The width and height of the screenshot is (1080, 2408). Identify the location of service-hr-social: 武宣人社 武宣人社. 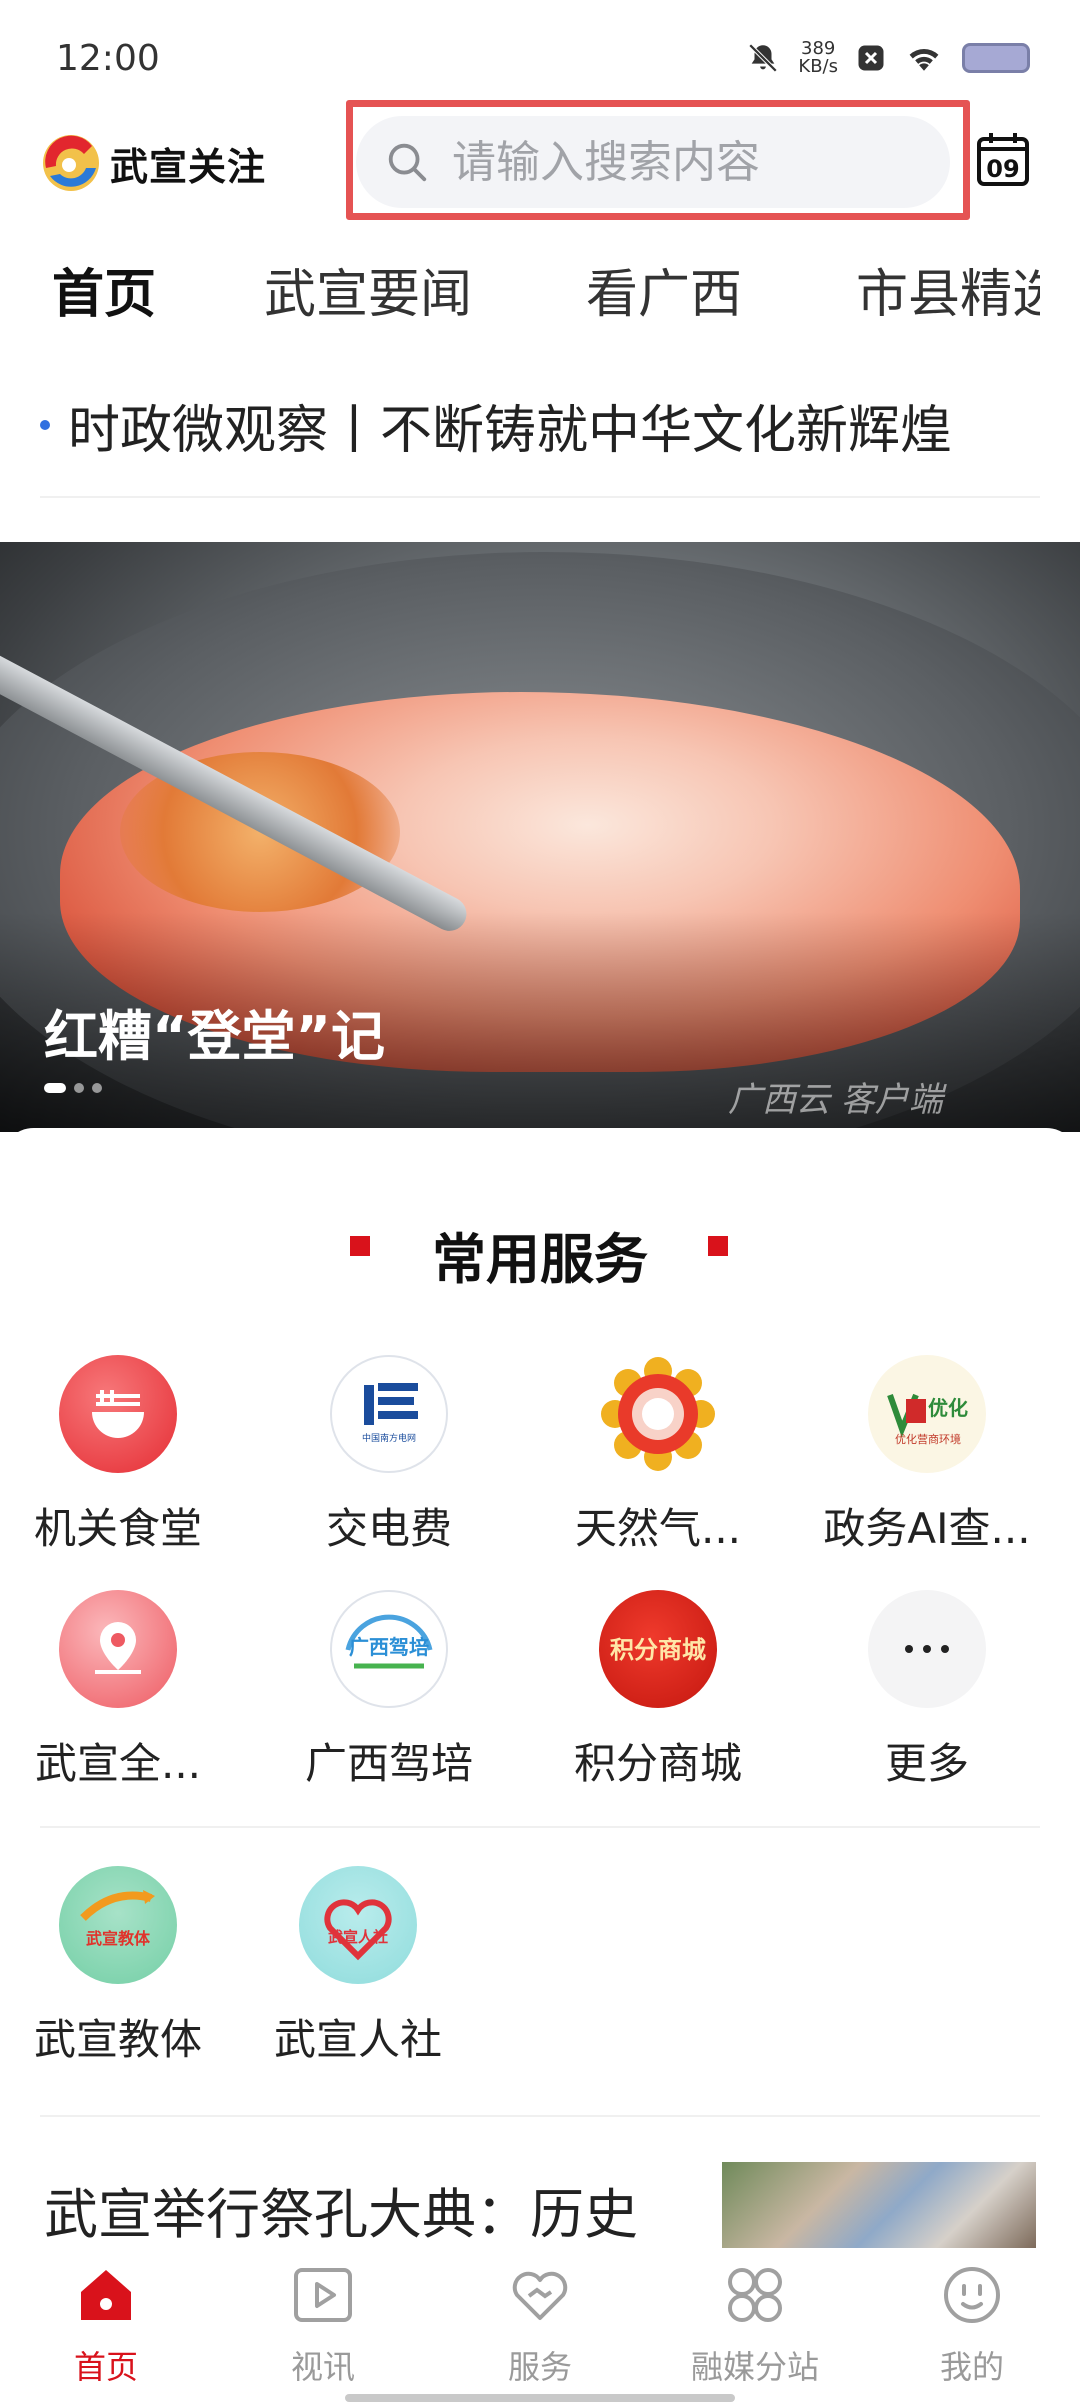
(358, 1966).